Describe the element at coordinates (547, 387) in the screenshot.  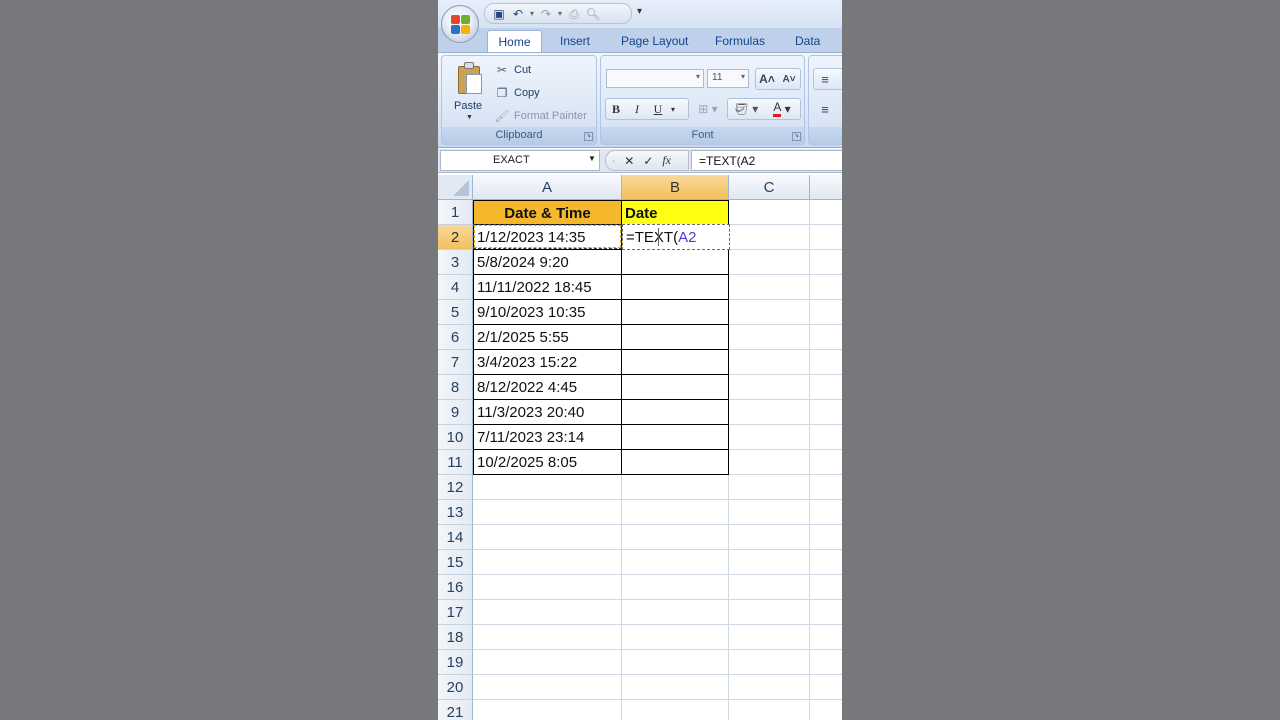
I see `grid-cell: 8/12/2022 4:45` at that location.